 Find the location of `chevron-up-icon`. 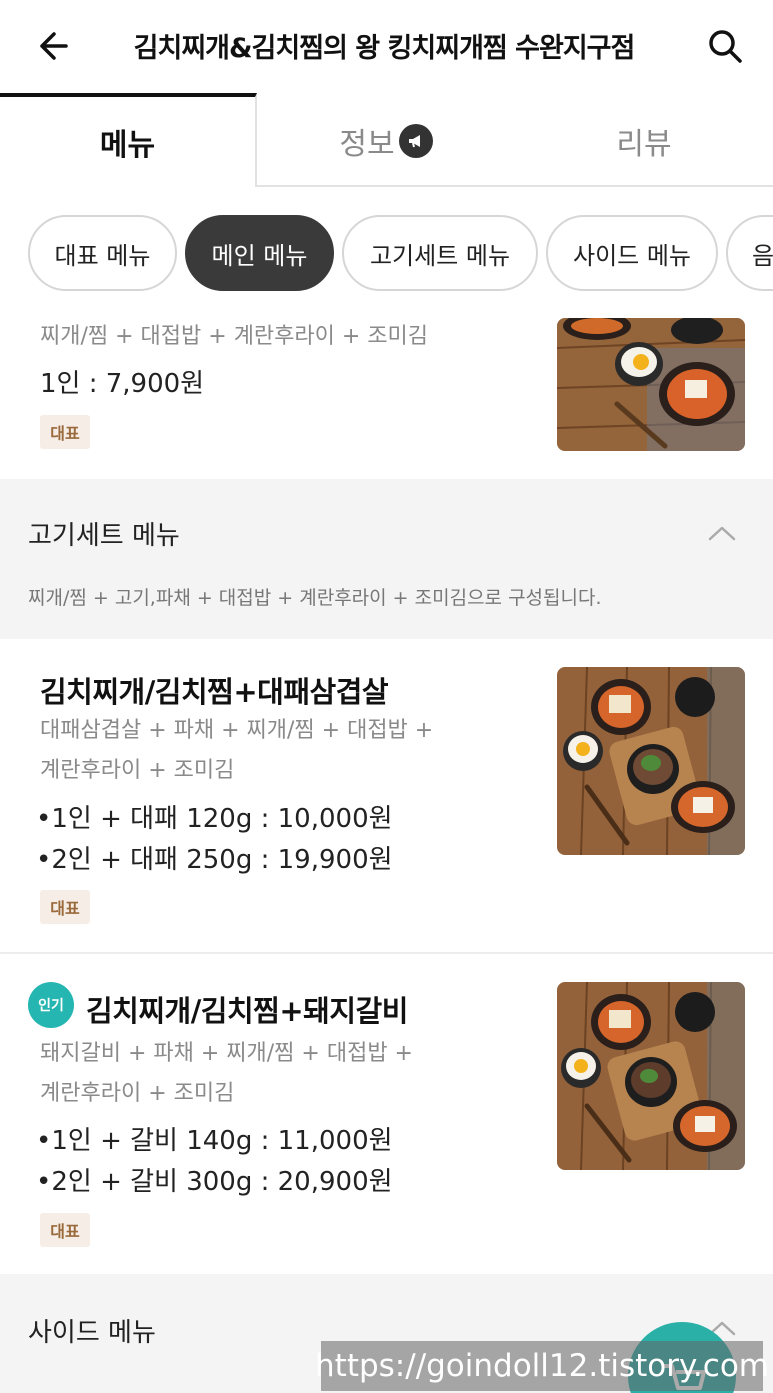

chevron-up-icon is located at coordinates (722, 533).